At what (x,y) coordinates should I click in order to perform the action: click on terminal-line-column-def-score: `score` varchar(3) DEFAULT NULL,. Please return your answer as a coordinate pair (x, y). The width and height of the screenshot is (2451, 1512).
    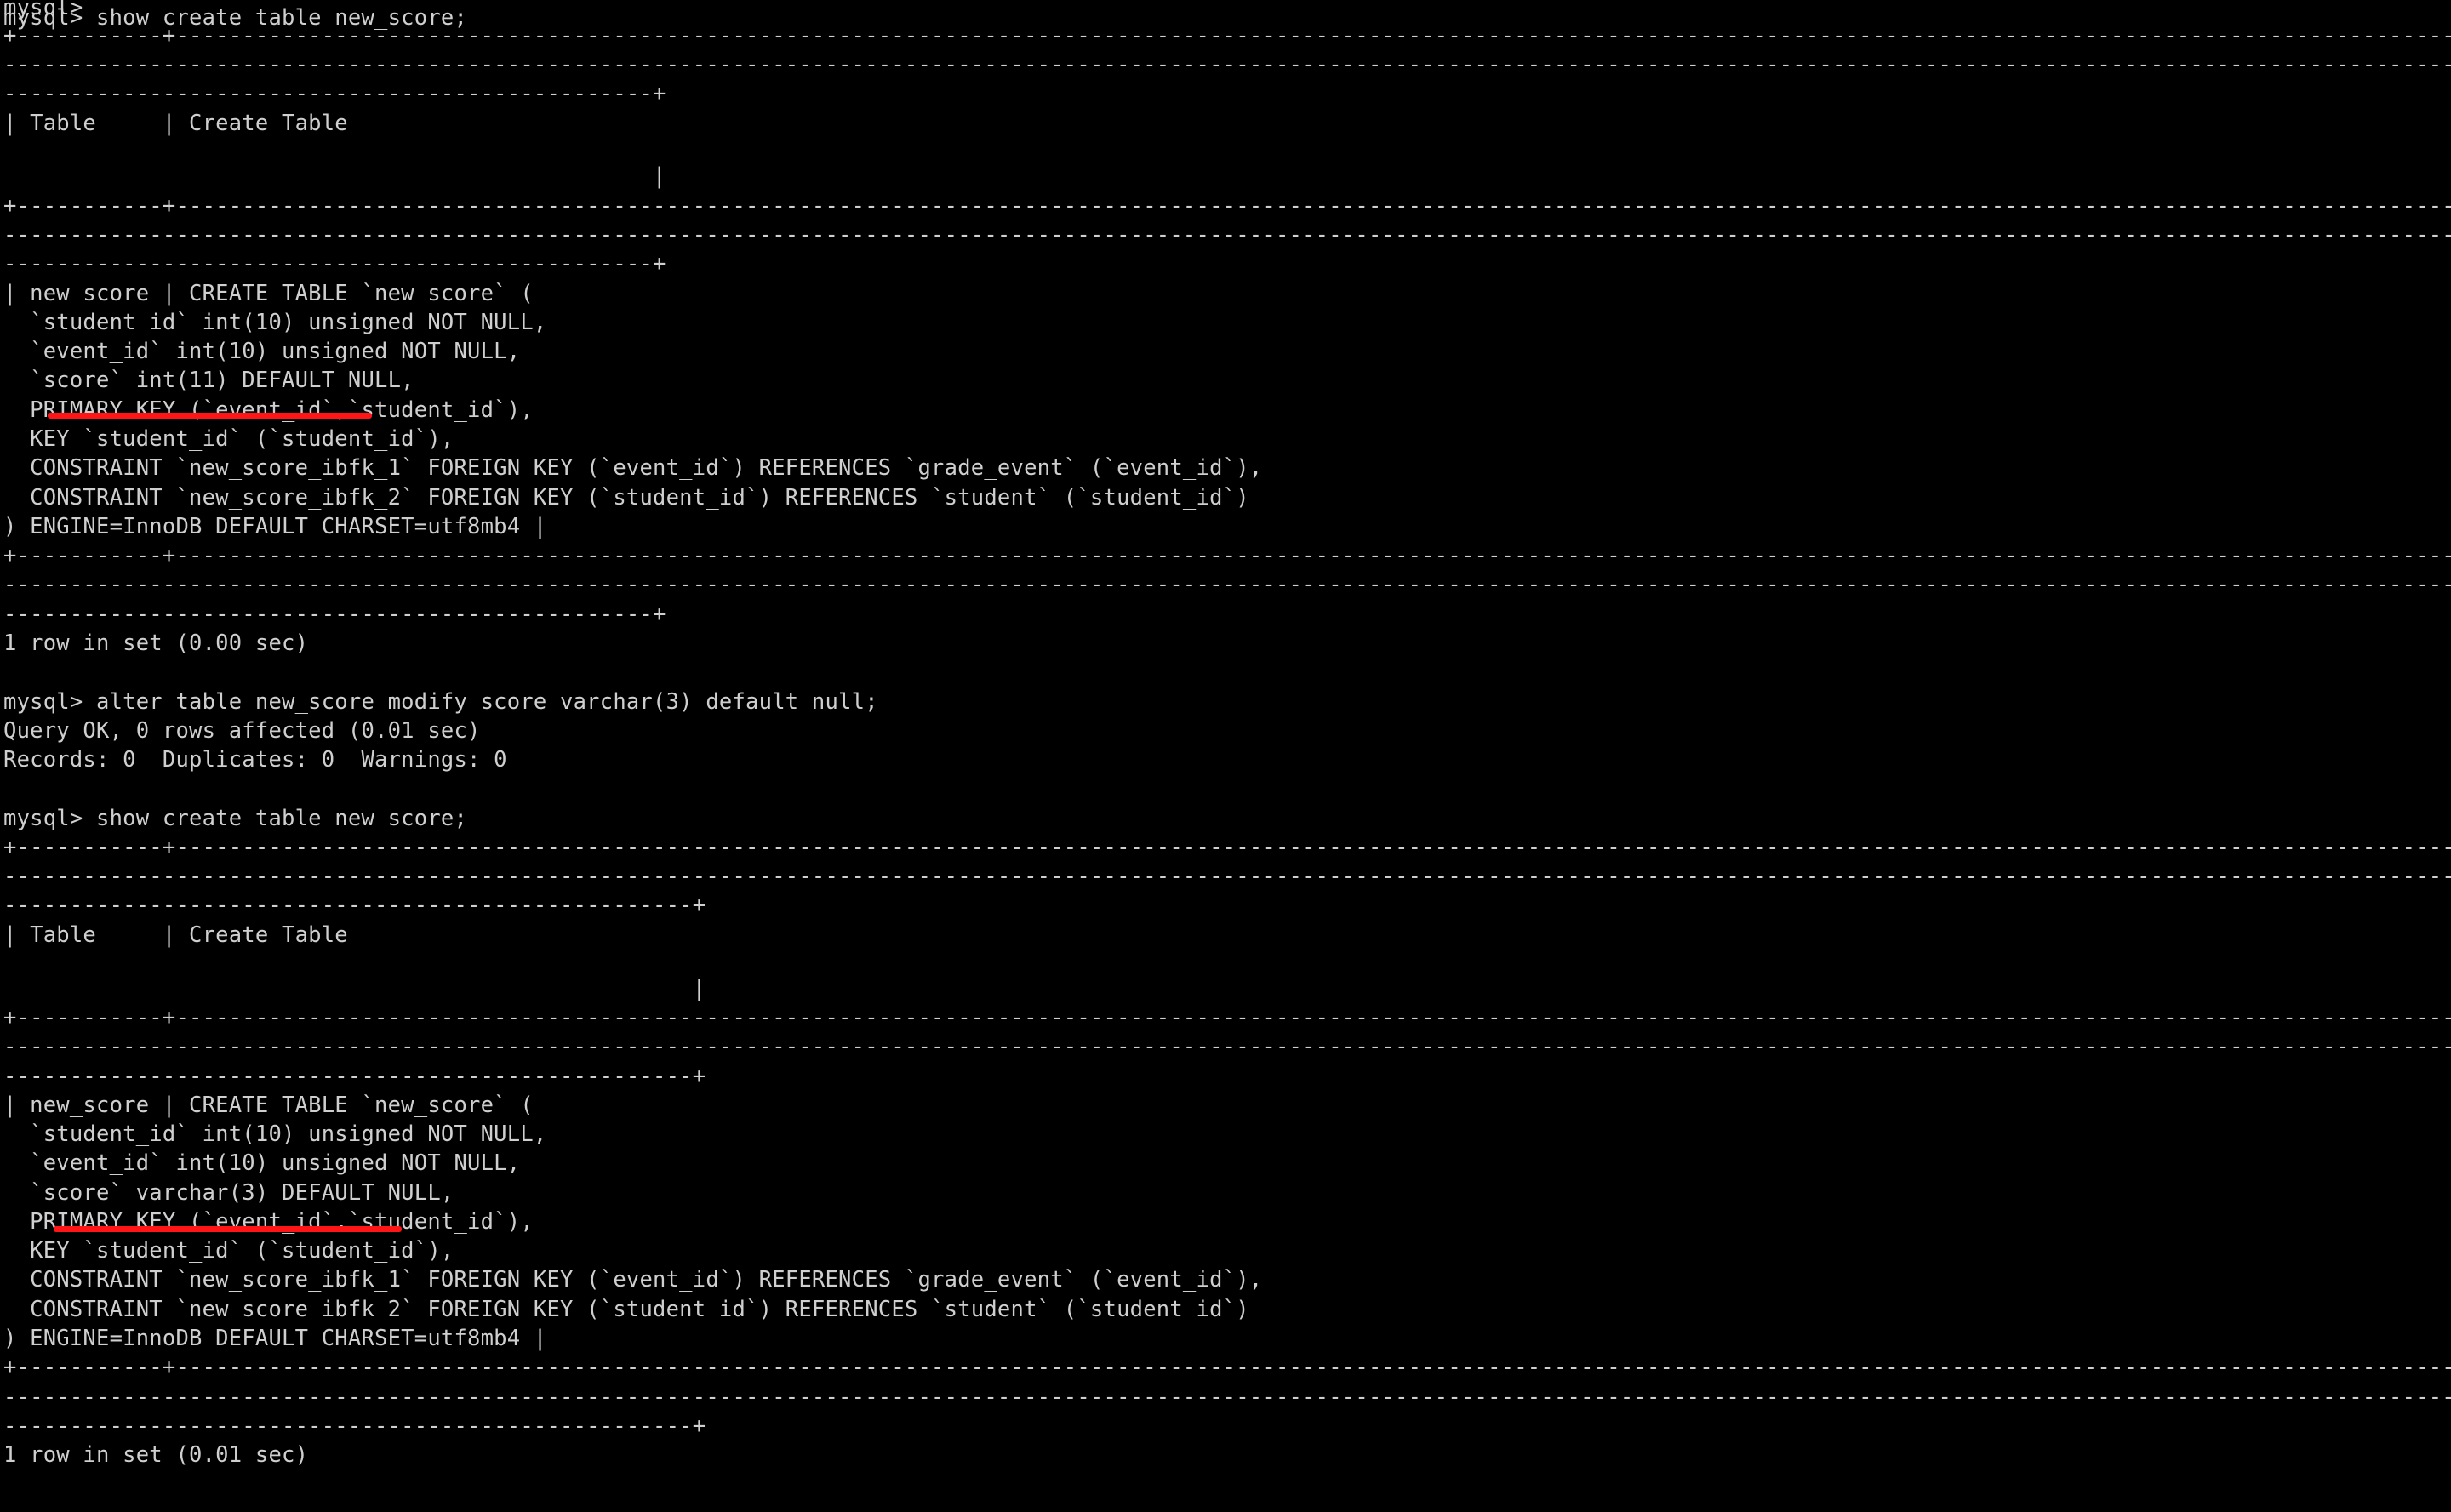
    Looking at the image, I should click on (228, 1193).